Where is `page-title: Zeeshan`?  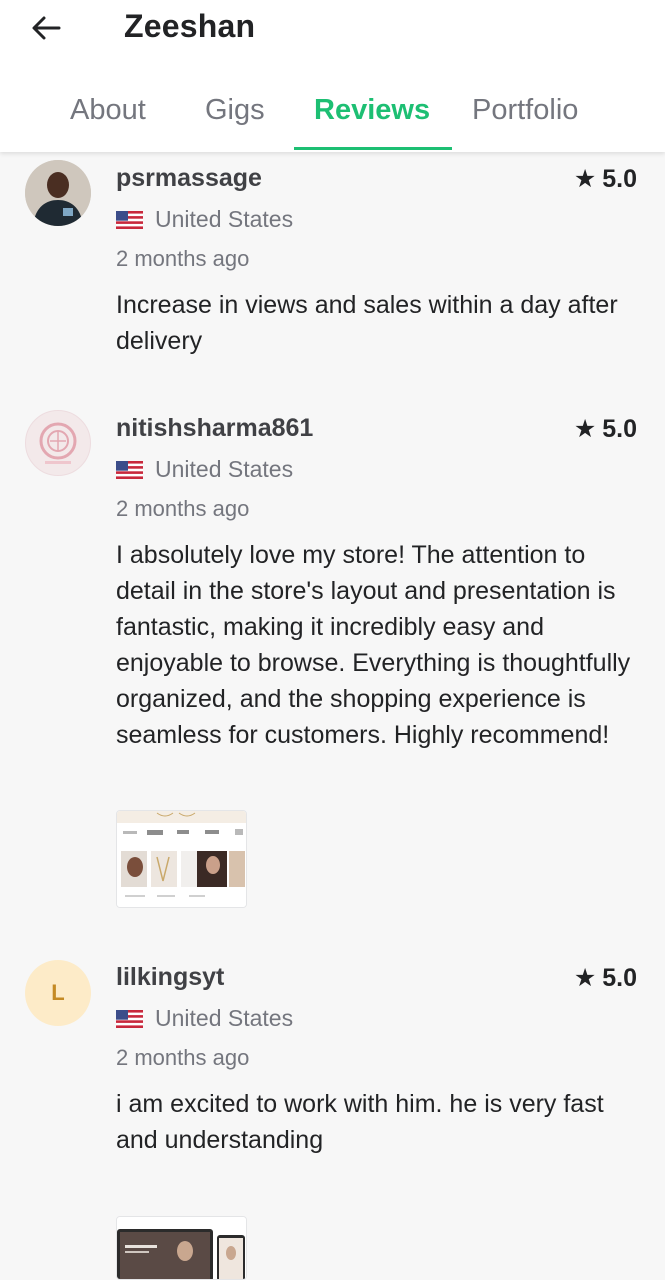 page-title: Zeeshan is located at coordinates (190, 26).